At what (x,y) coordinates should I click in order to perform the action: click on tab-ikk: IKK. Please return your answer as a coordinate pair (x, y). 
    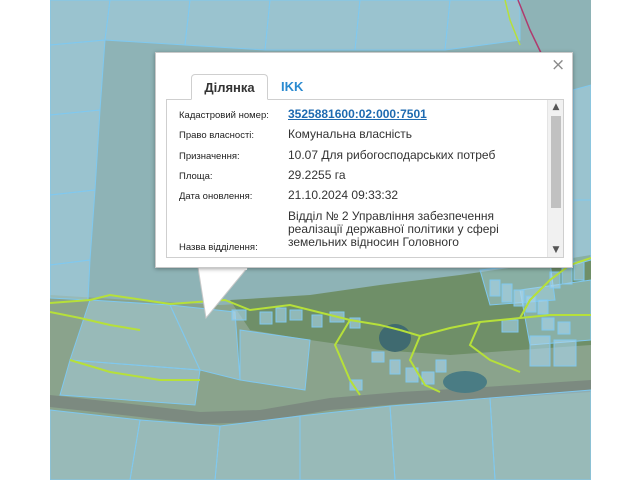
    Looking at the image, I should click on (299, 87).